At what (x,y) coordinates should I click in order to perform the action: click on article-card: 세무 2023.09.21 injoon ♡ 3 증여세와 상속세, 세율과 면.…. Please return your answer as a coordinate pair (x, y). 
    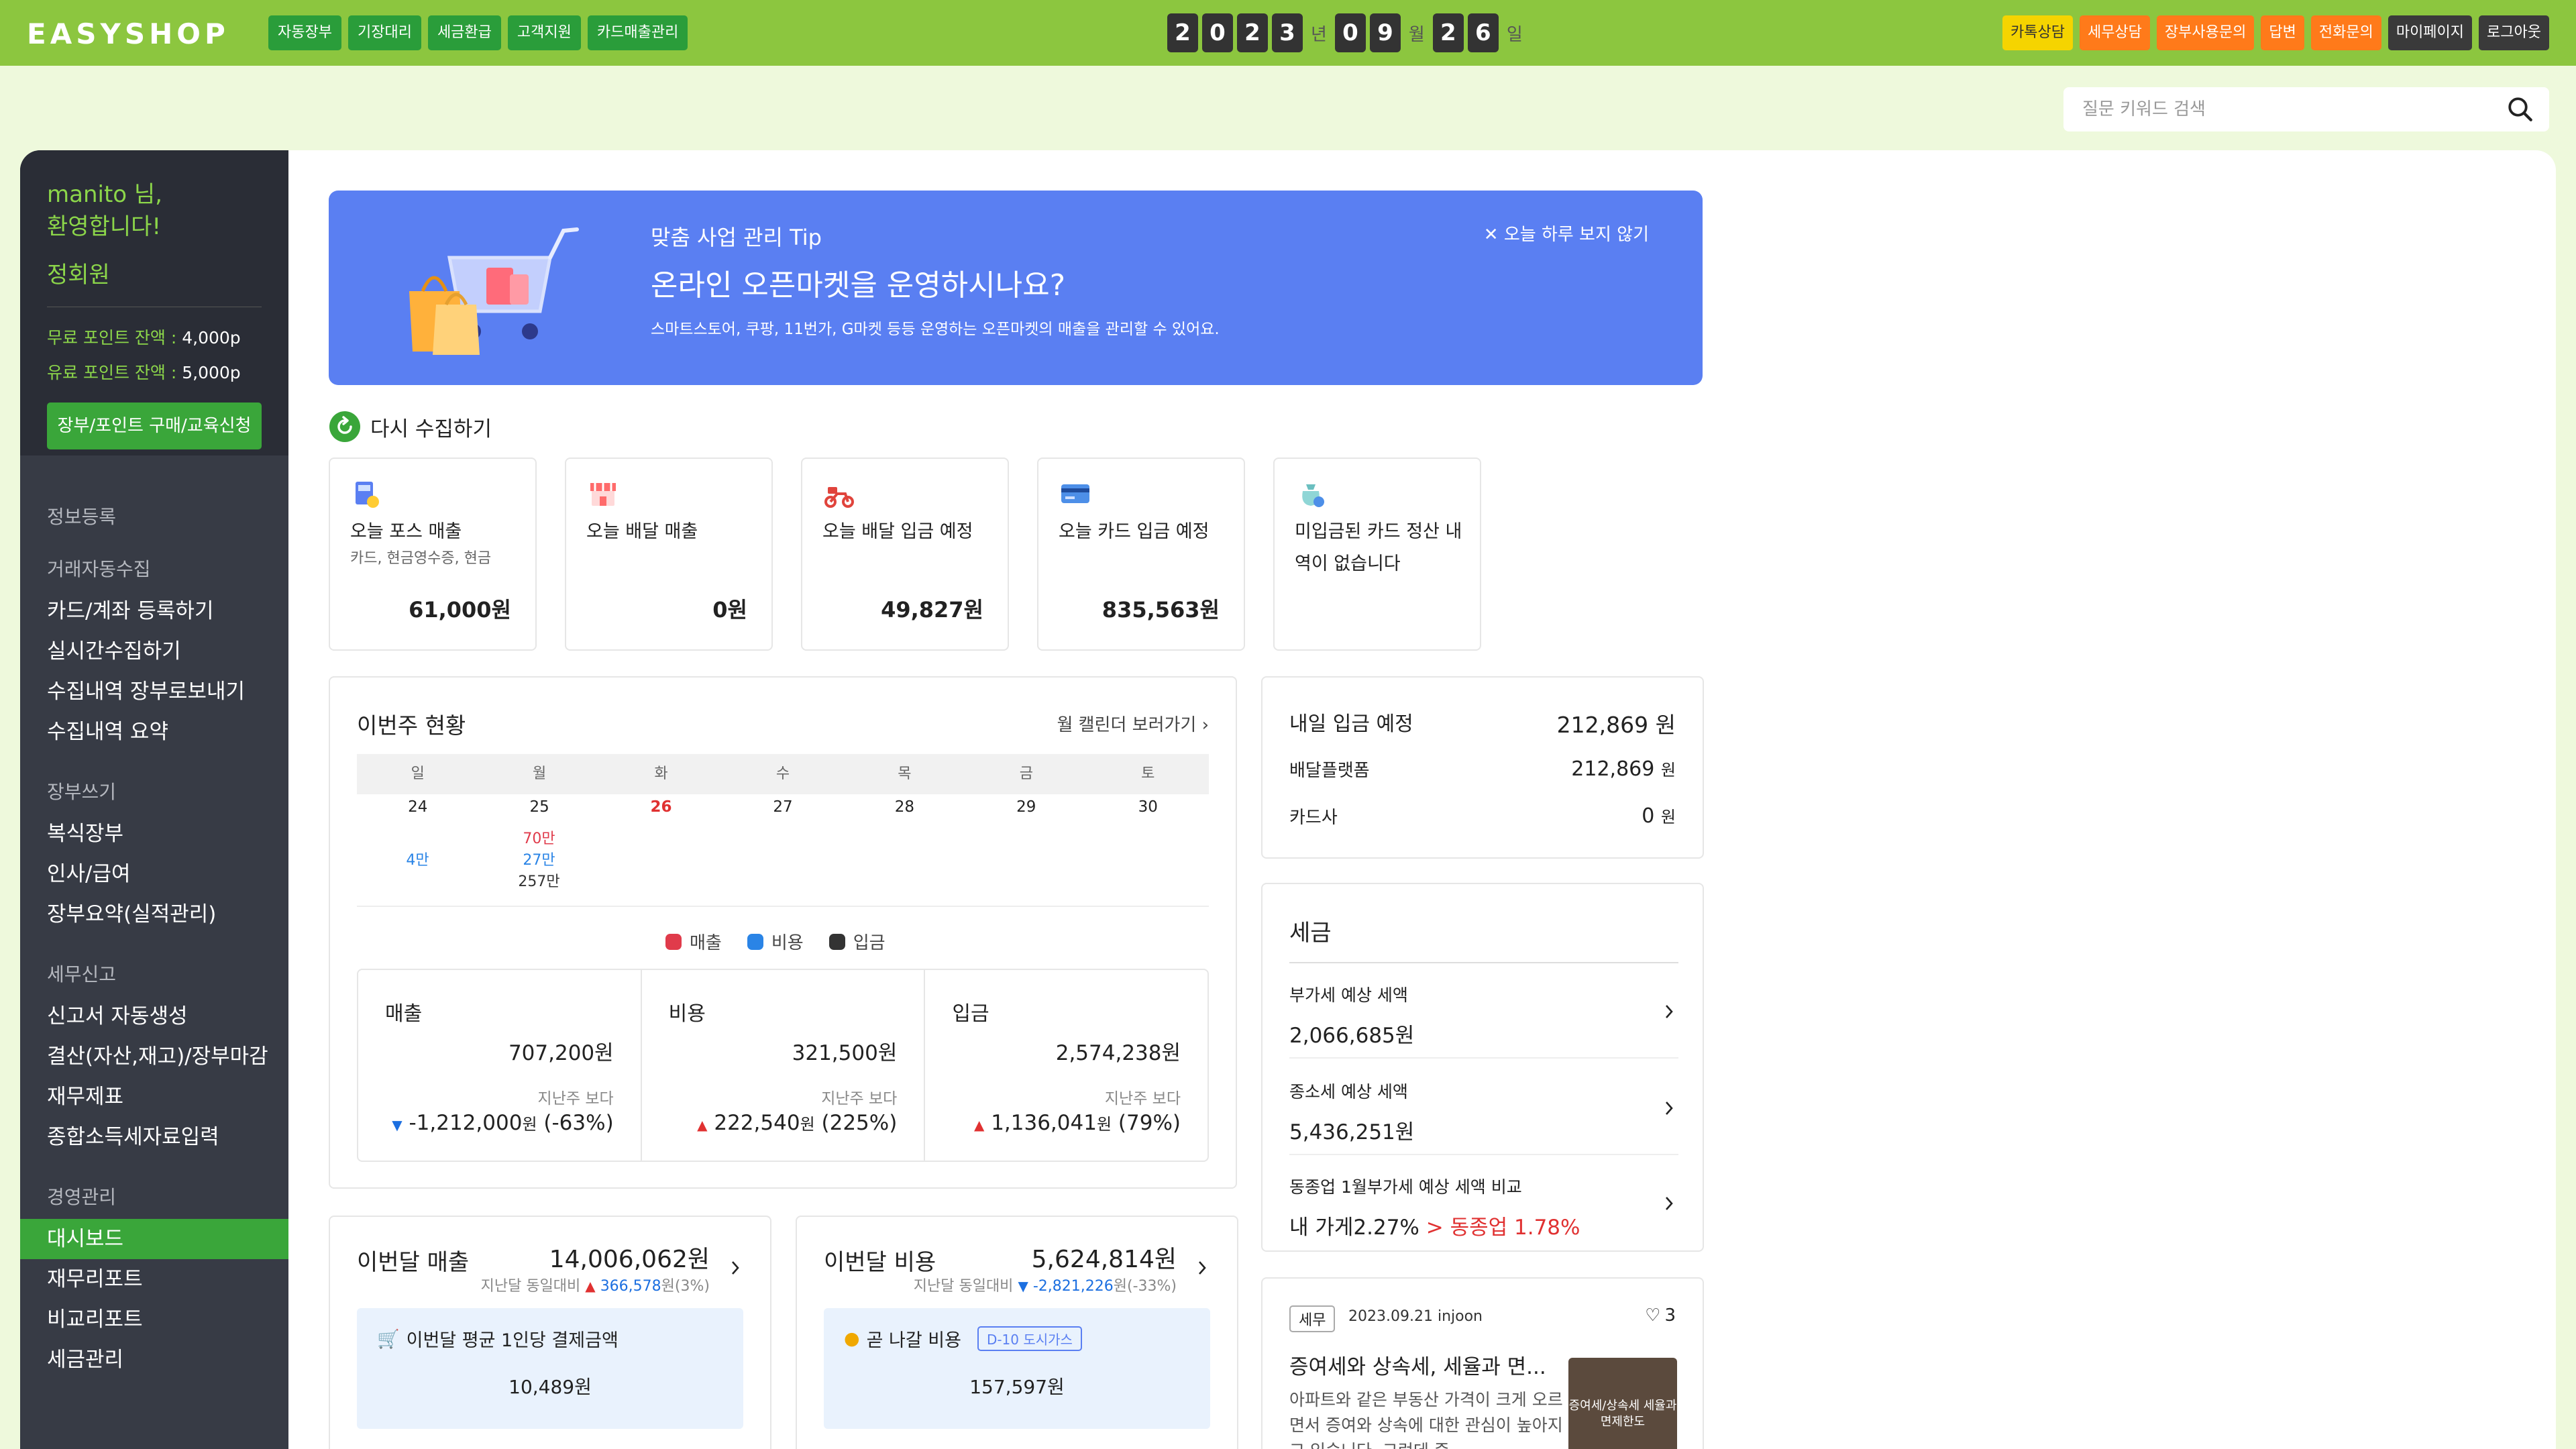
    Looking at the image, I should click on (1482, 1363).